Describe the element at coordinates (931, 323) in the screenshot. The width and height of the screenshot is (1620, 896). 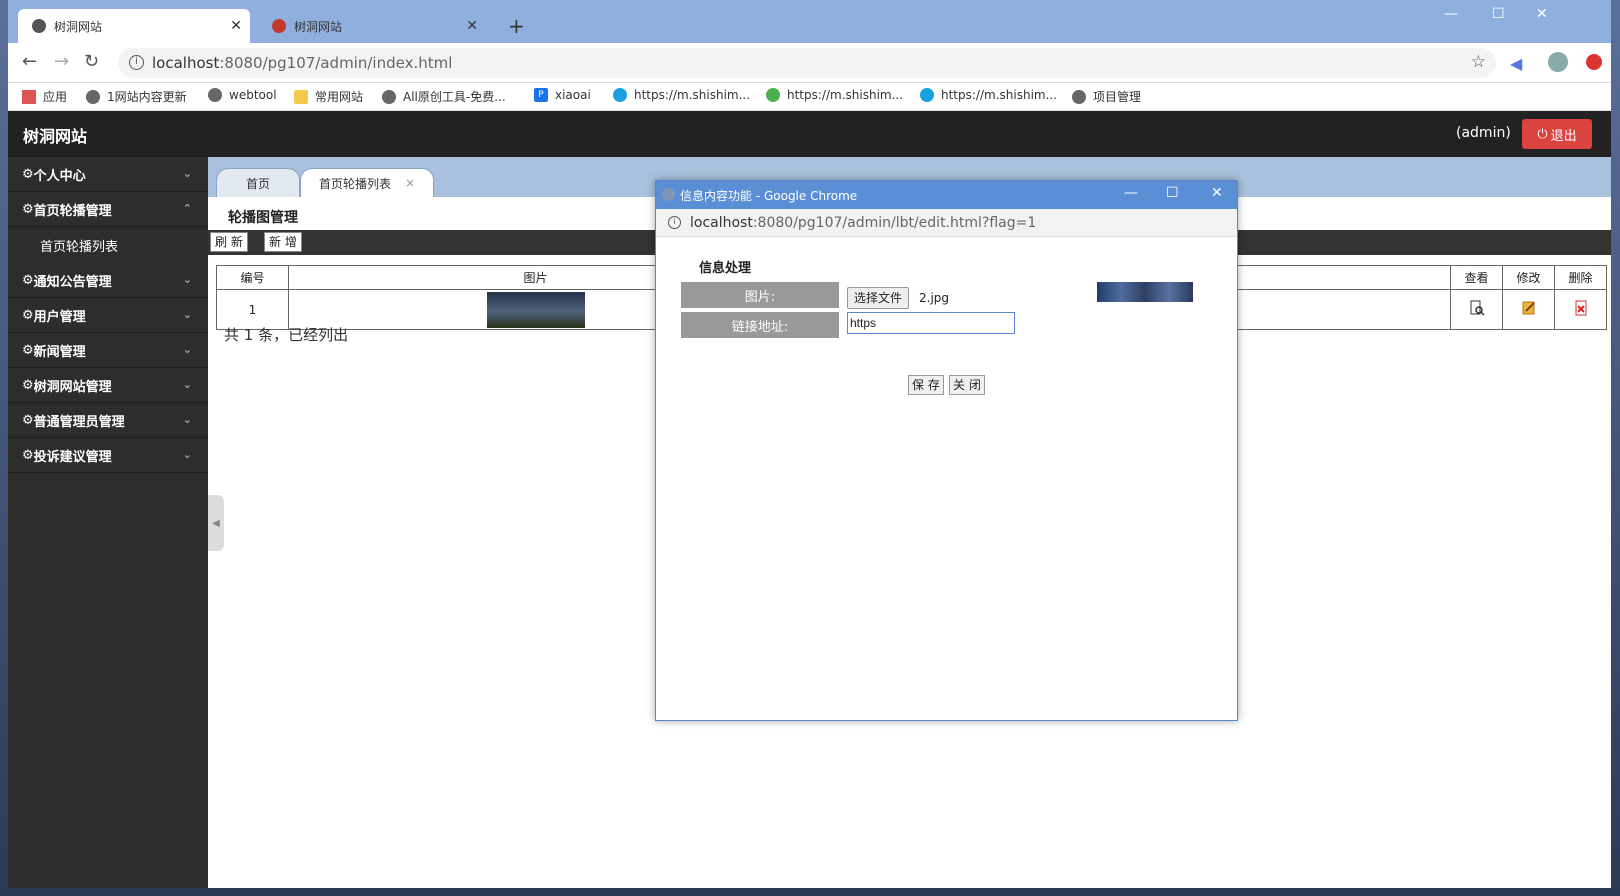
I see `link-input: https` at that location.